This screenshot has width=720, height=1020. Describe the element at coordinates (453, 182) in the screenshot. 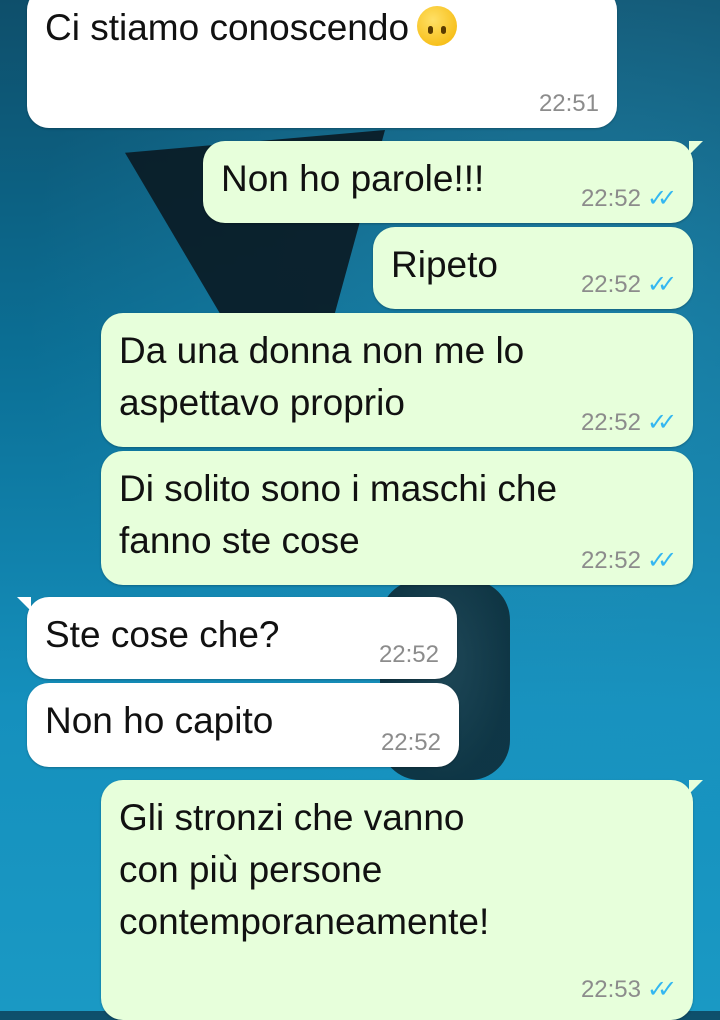

I see `message-bubble-outgoing: Non ho parole!!! 22:52 ✓✓` at that location.